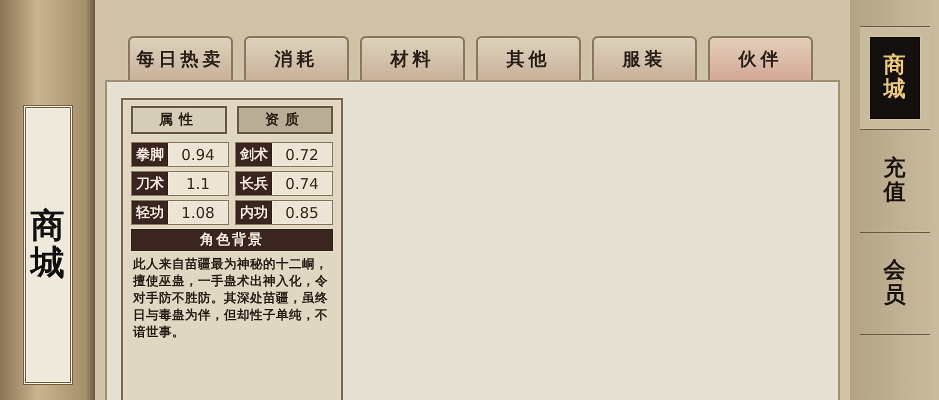 This screenshot has height=400, width=939. What do you see at coordinates (150, 212) in the screenshot?
I see `stat-name: 轻功` at bounding box center [150, 212].